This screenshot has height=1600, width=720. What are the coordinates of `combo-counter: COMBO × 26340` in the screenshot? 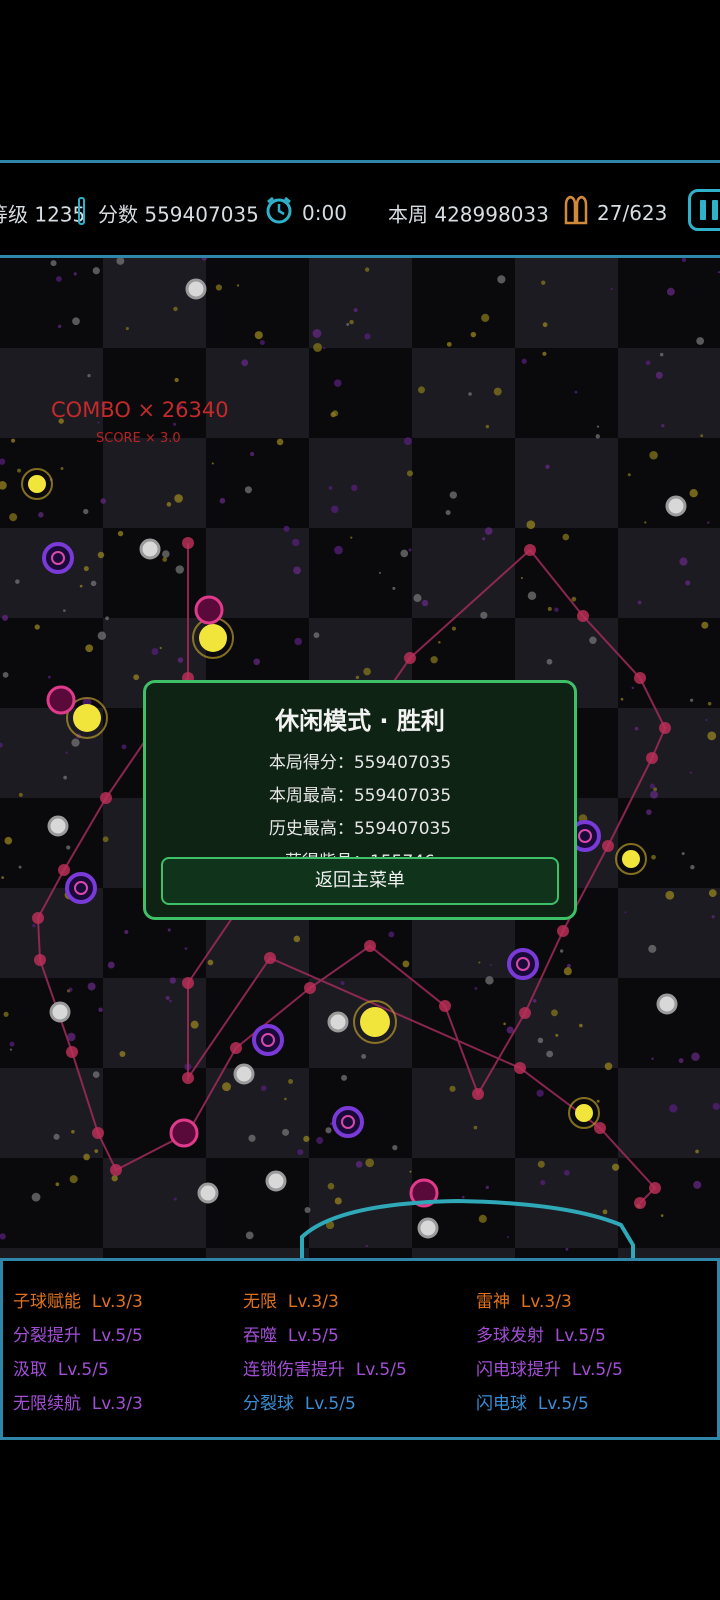 It's located at (140, 410).